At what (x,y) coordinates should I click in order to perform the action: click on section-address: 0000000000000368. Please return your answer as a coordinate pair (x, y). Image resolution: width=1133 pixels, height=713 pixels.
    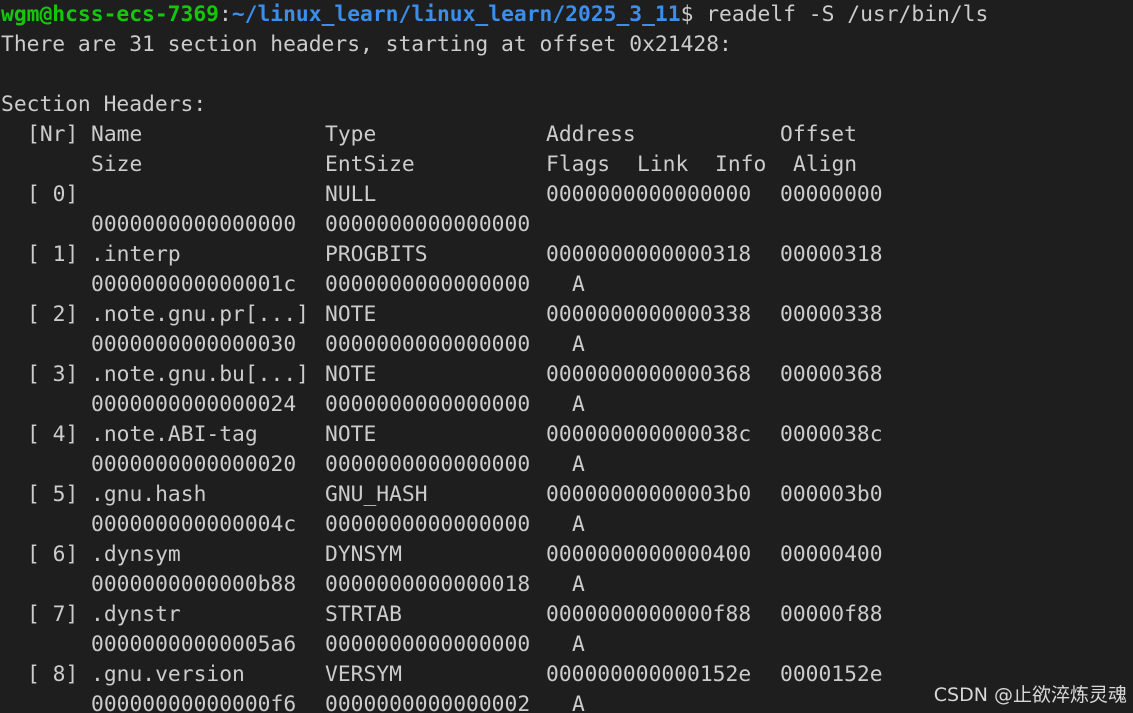
    Looking at the image, I should click on (649, 374).